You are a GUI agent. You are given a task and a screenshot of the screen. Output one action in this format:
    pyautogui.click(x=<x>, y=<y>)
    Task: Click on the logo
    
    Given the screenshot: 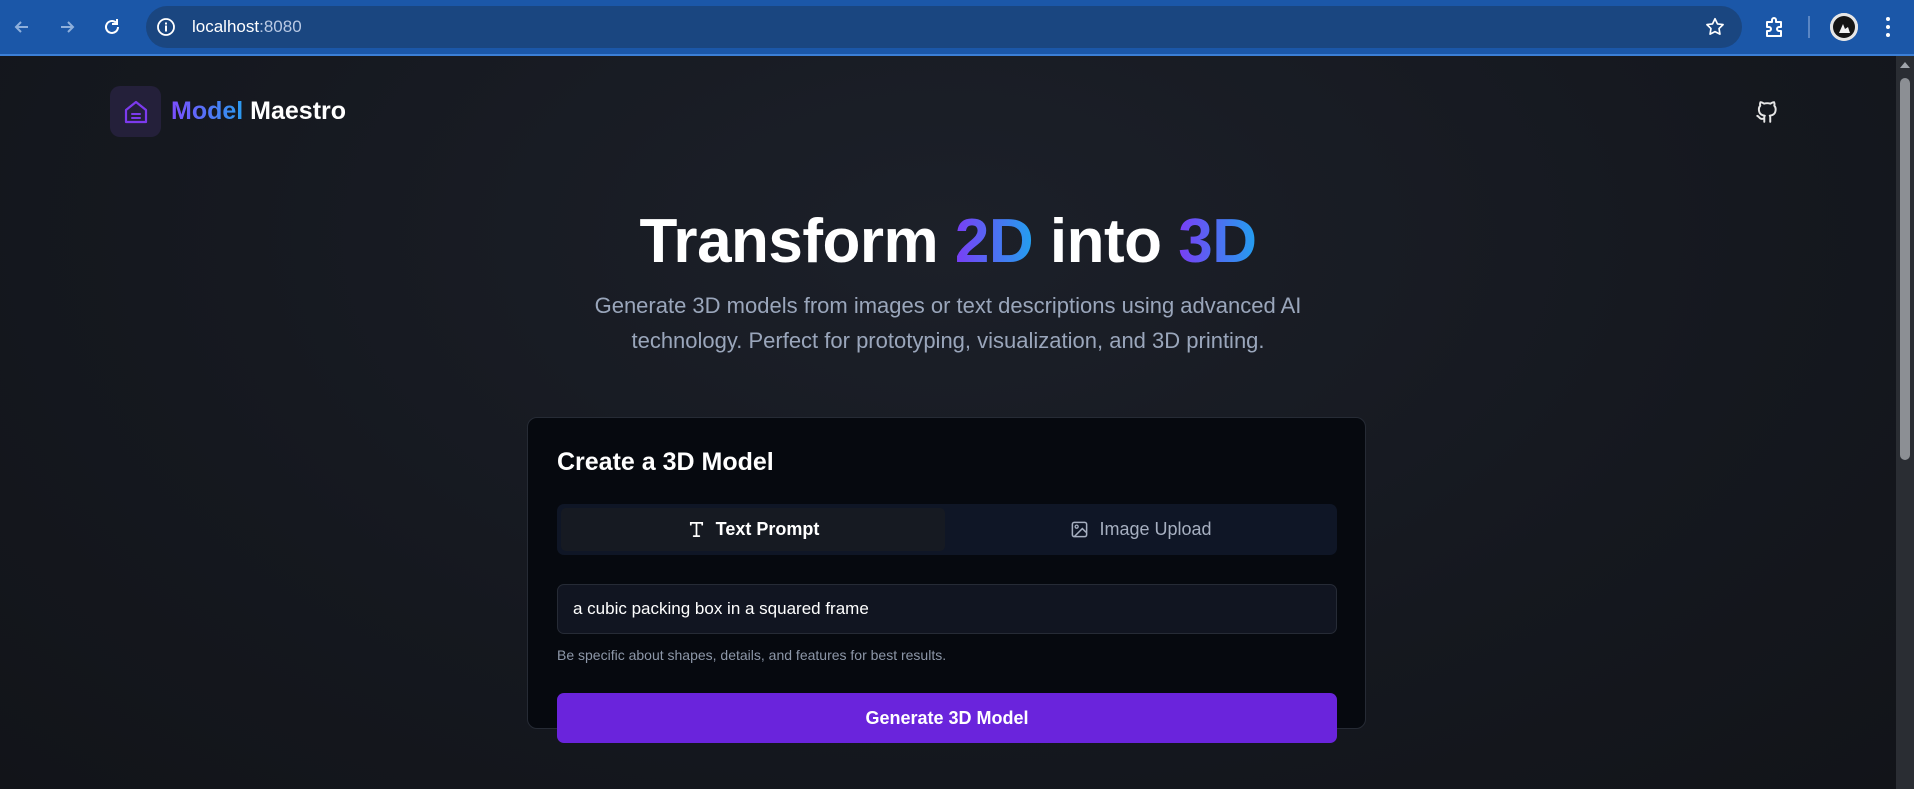 What is the action you would take?
    pyautogui.click(x=135, y=111)
    